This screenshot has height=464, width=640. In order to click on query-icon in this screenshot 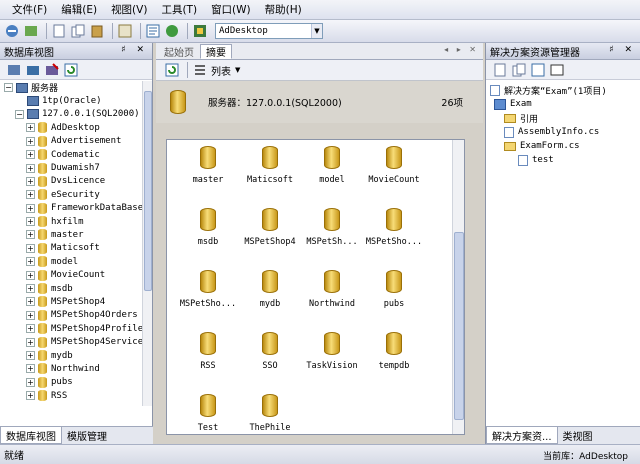, I will do `click(125, 31)`.